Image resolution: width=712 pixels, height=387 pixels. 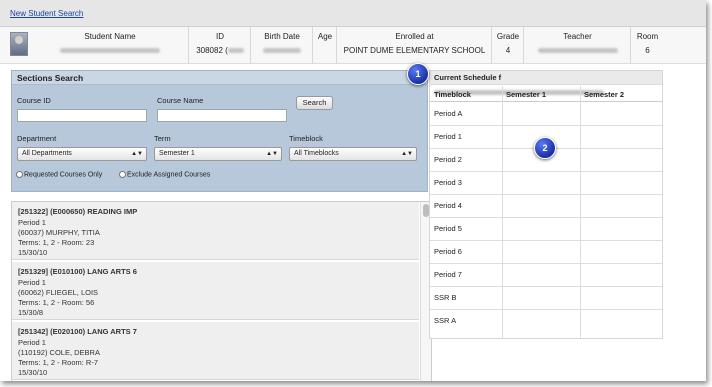 What do you see at coordinates (82, 115) in the screenshot?
I see `course-id-input` at bounding box center [82, 115].